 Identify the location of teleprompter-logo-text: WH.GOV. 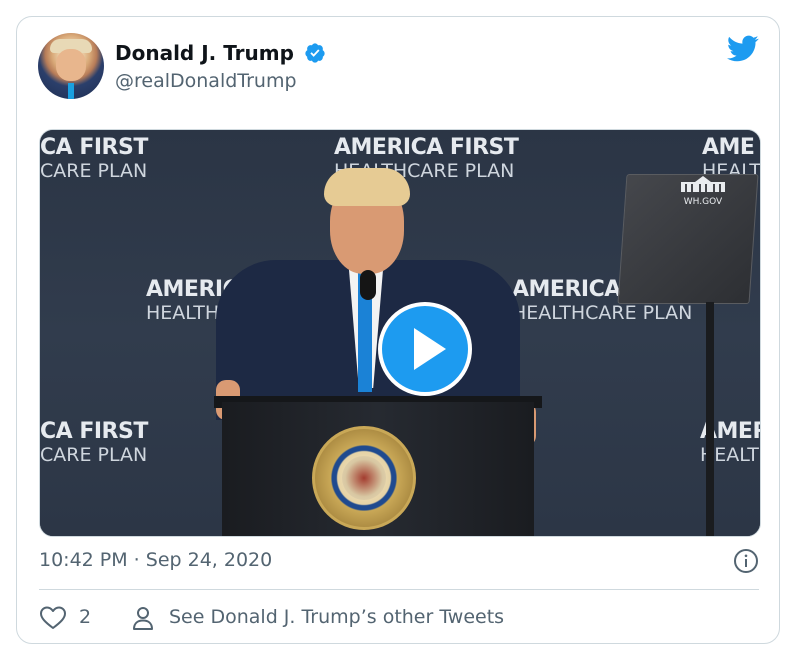
(703, 202).